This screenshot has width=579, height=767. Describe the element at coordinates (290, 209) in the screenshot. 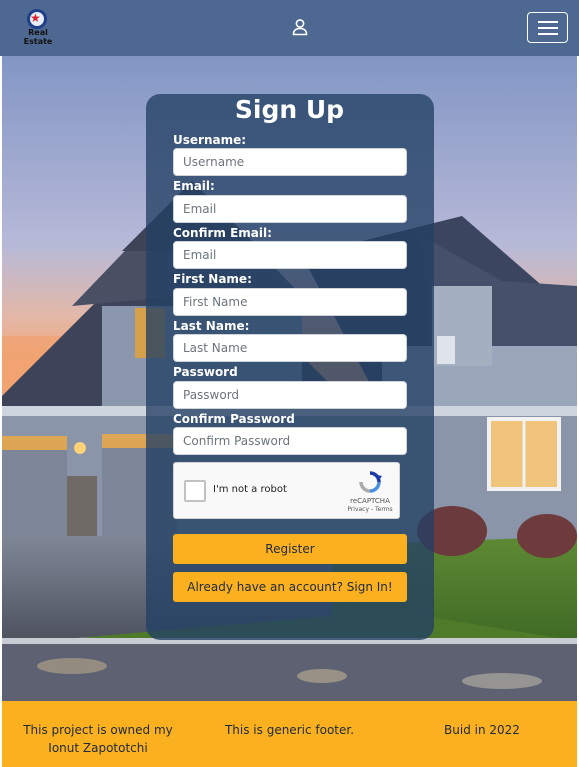

I see `email-input` at that location.